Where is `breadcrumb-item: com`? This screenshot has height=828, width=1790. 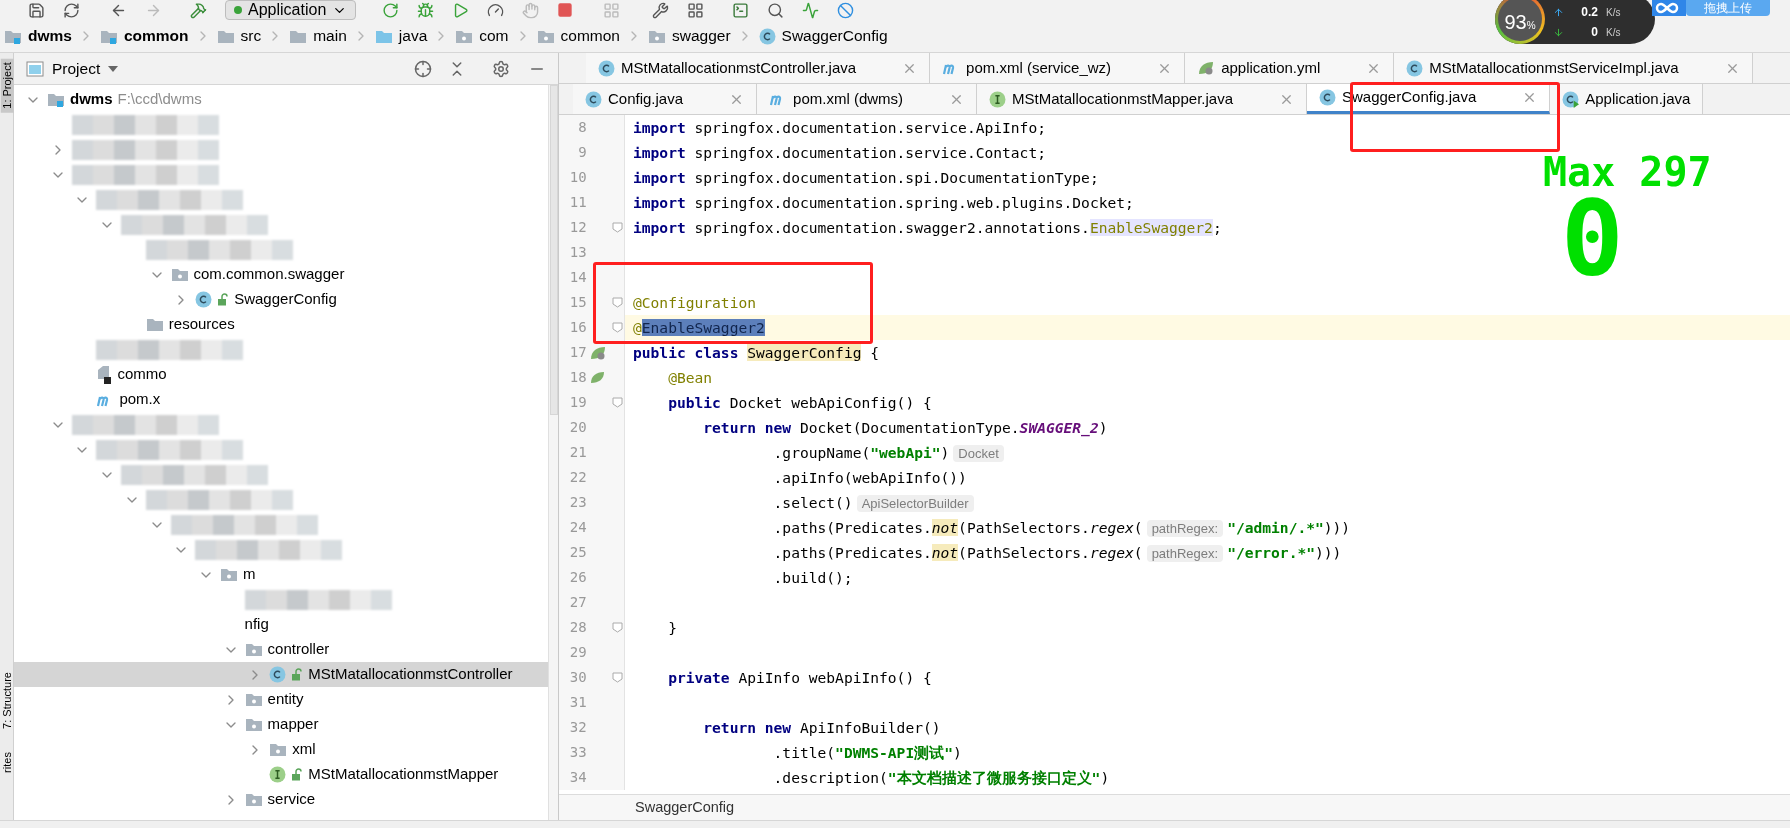 breadcrumb-item: com is located at coordinates (494, 36).